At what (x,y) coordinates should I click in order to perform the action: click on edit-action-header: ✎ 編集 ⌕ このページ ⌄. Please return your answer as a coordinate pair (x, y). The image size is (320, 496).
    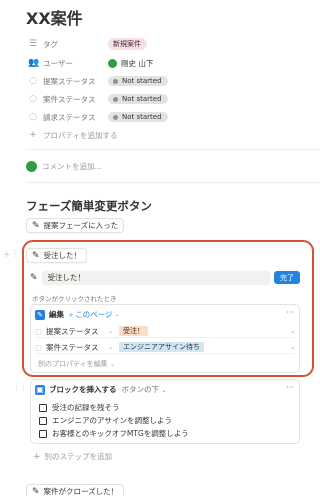
    Looking at the image, I should click on (77, 314).